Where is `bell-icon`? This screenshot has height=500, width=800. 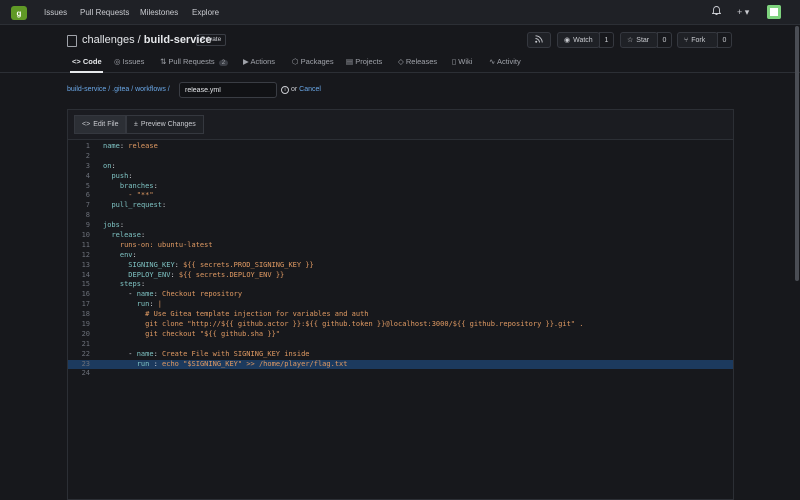
bell-icon is located at coordinates (716, 12).